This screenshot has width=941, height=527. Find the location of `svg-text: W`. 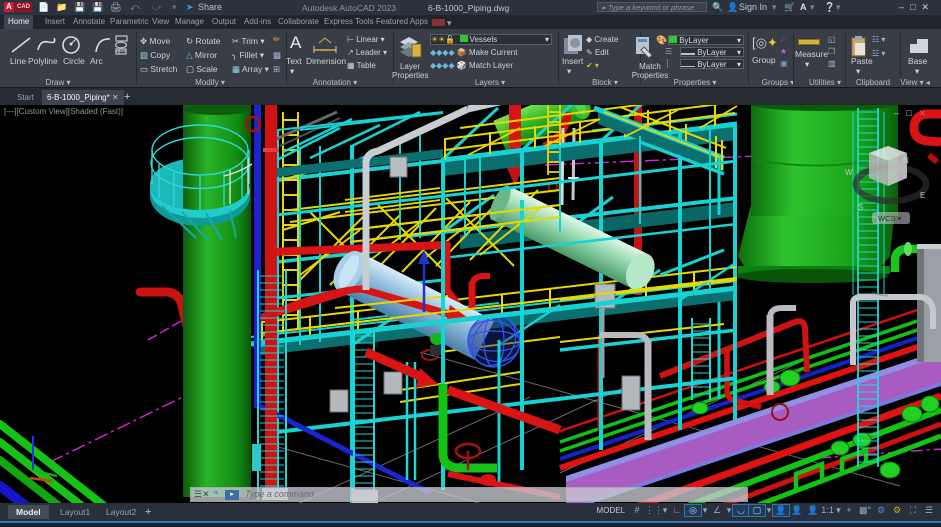

svg-text: W is located at coordinates (849, 172).